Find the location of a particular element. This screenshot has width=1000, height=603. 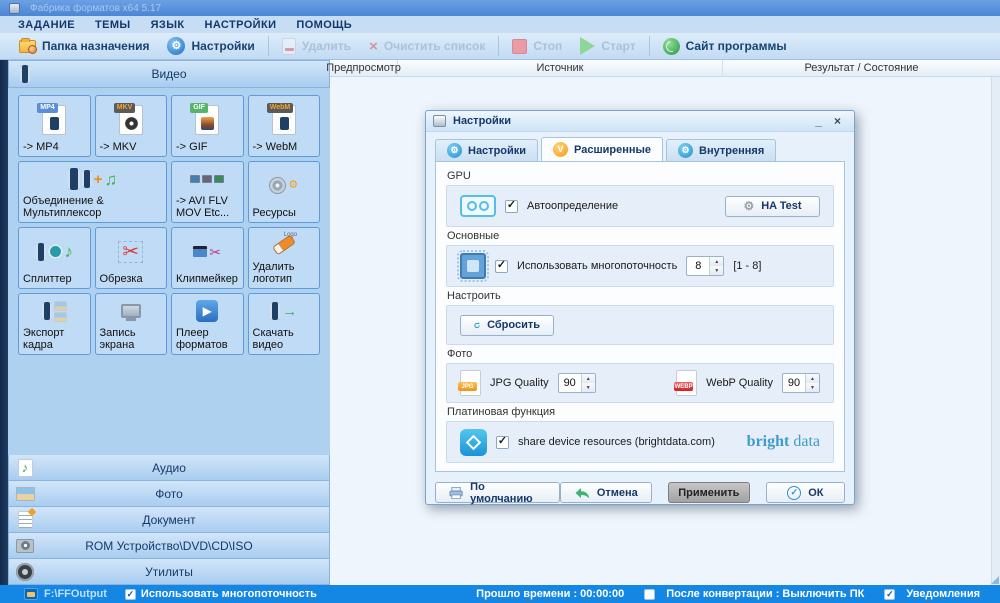

gpu-section-label: GPU is located at coordinates (459, 176).